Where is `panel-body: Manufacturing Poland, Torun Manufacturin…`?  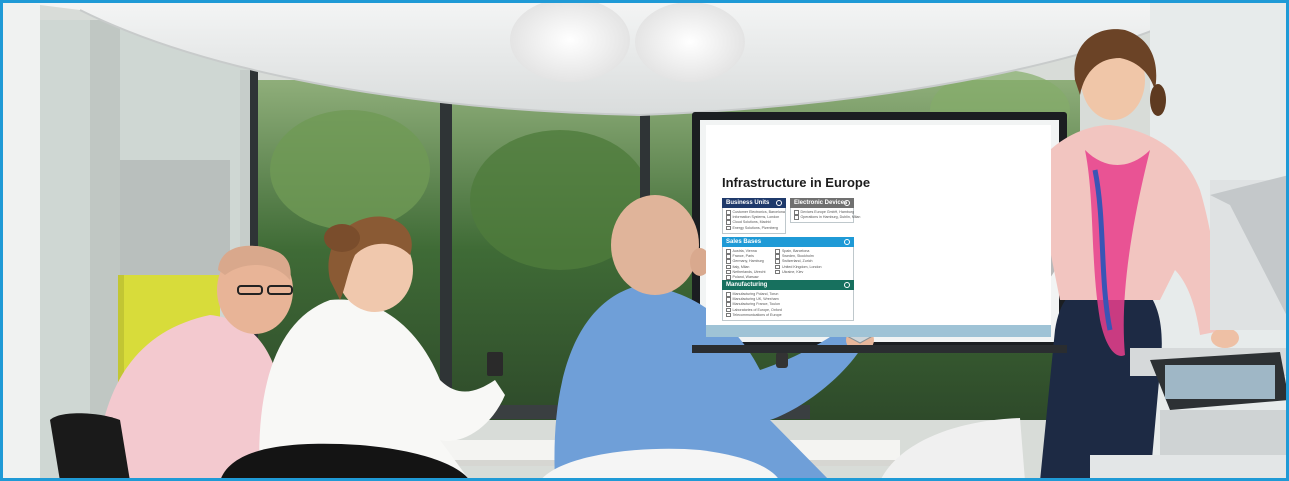 panel-body: Manufacturing Poland, Torun Manufacturin… is located at coordinates (788, 306).